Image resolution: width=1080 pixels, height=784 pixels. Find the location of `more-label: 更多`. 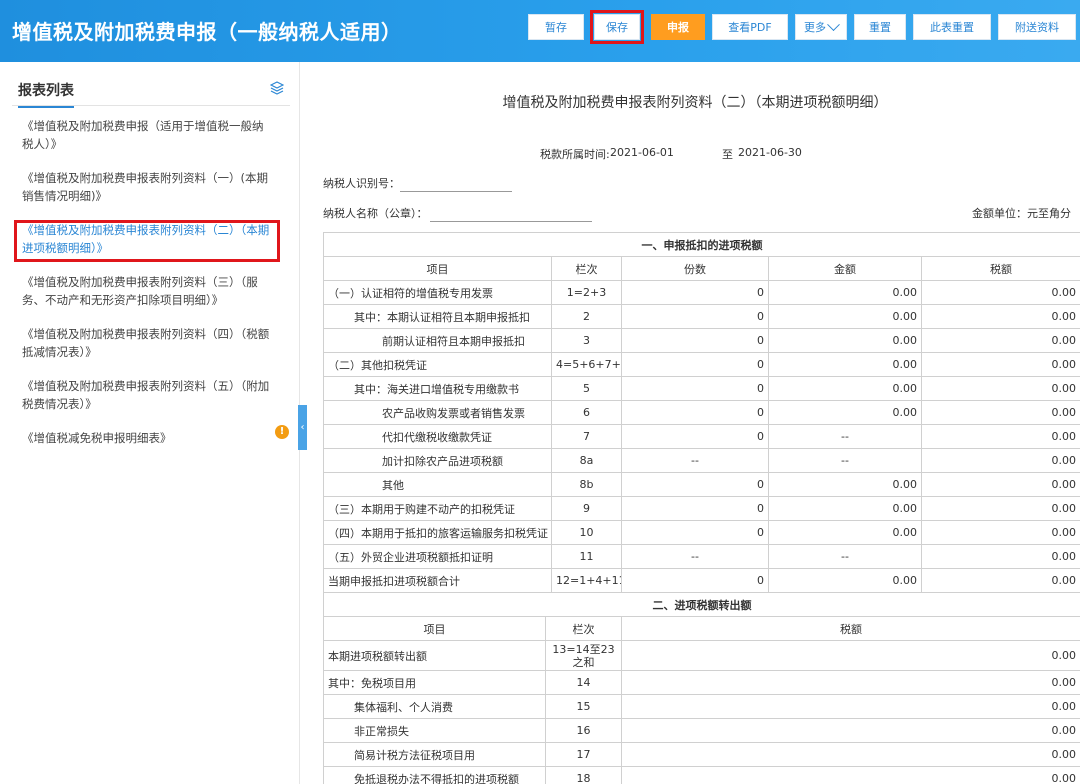

more-label: 更多 is located at coordinates (815, 27).